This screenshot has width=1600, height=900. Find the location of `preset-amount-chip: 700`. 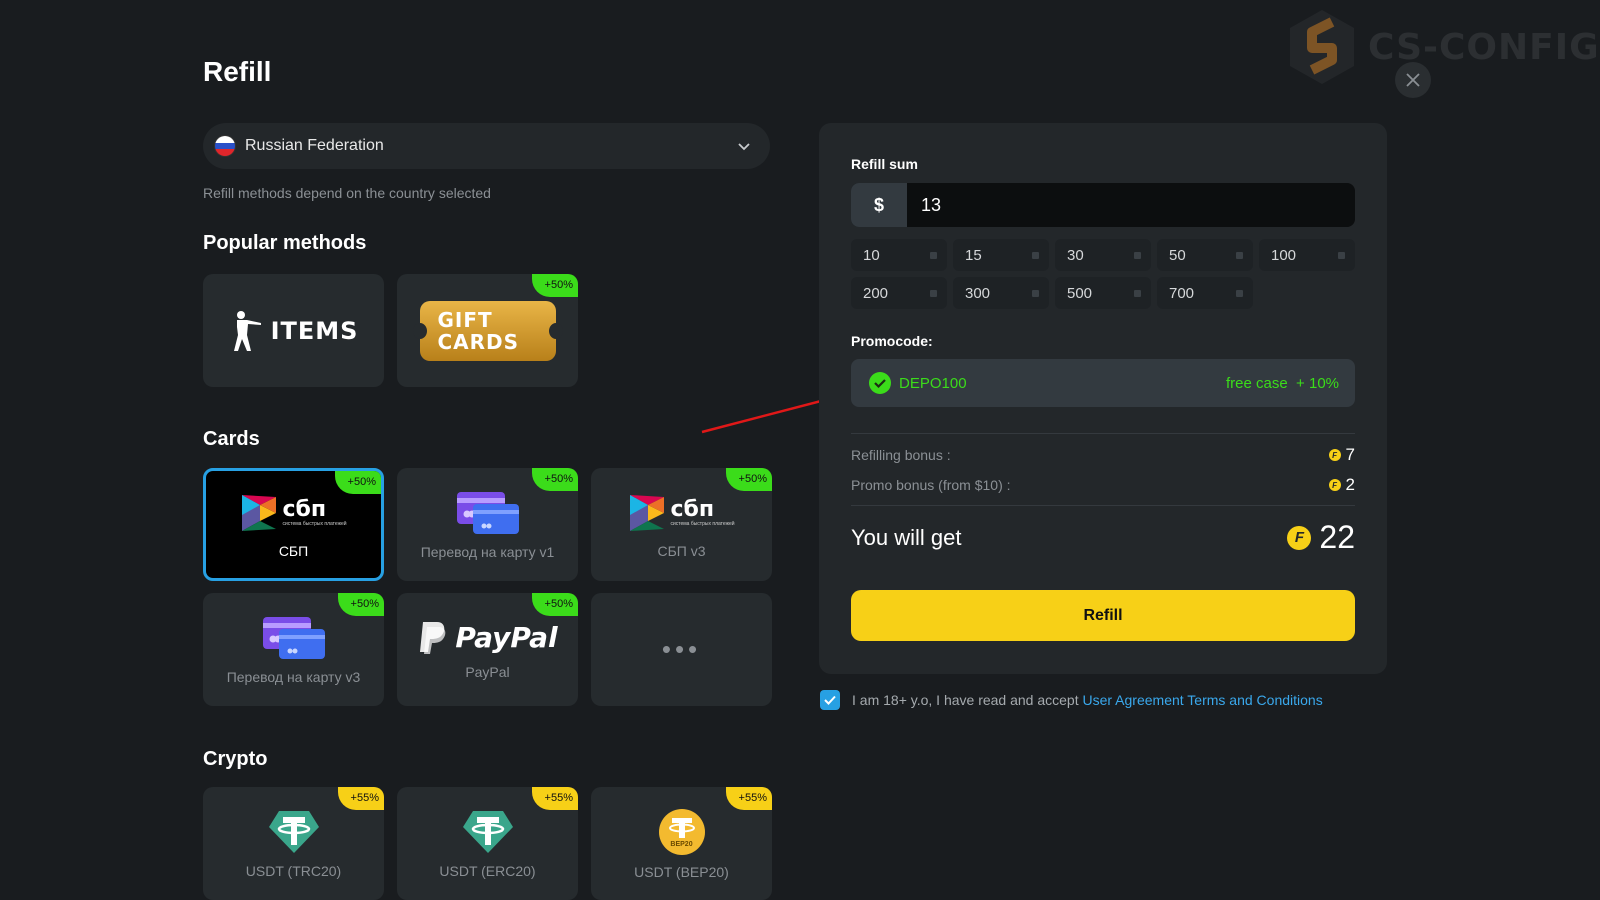

preset-amount-chip: 700 is located at coordinates (1205, 293).